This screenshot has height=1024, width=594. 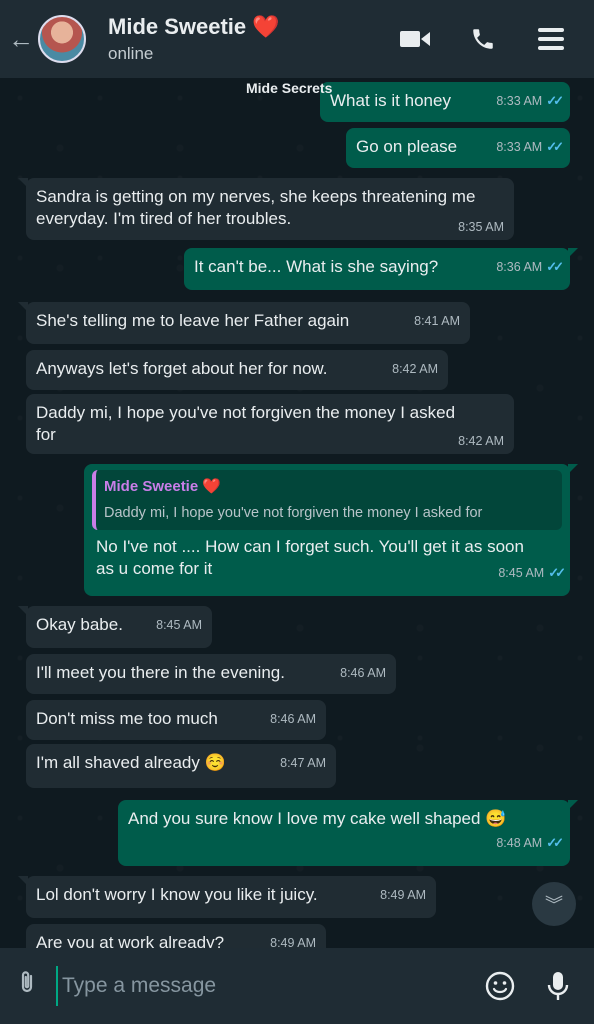 I want to click on message-time: 8:35 AM, so click(x=481, y=227).